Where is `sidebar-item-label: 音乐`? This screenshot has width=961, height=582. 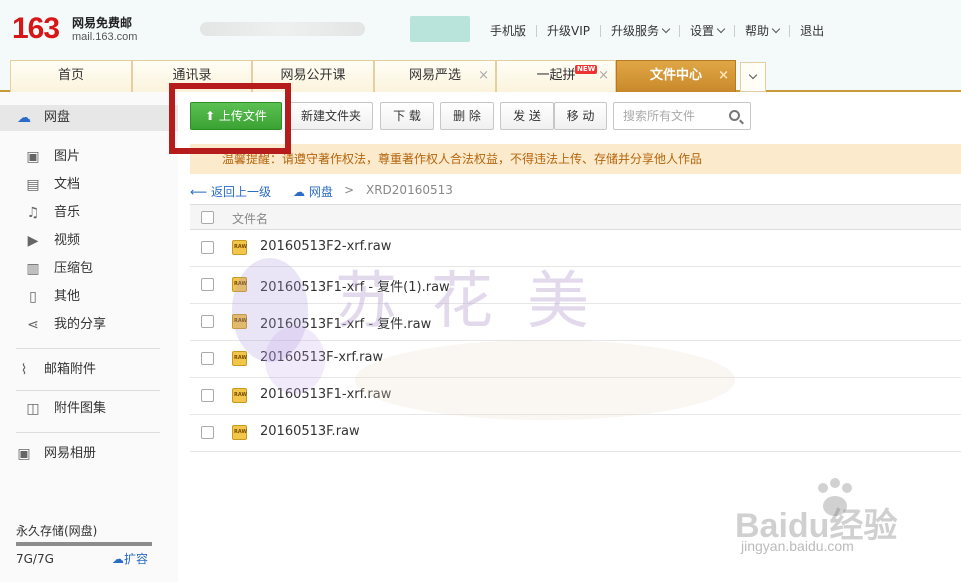 sidebar-item-label: 音乐 is located at coordinates (67, 212).